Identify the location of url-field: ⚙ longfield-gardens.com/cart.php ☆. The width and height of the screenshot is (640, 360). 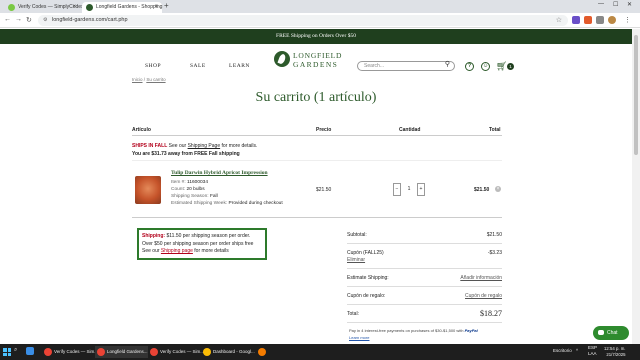
(303, 20).